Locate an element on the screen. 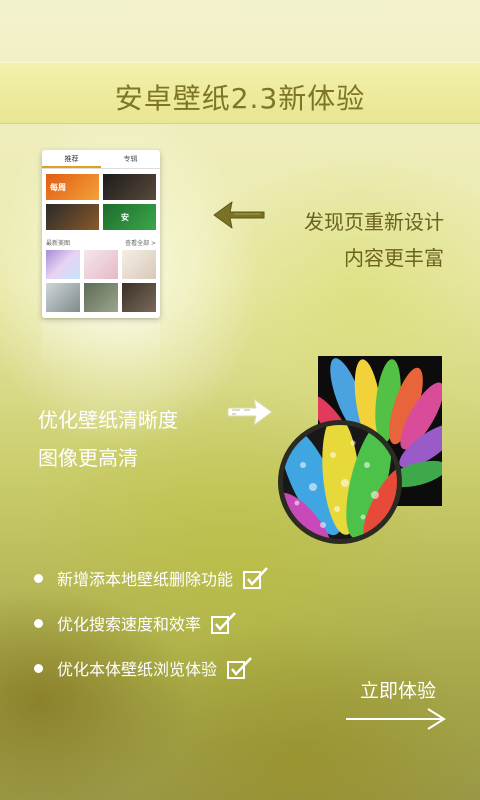 The height and width of the screenshot is (800, 480). feature-item-delete: 新增添本地壁纸删除功能 is located at coordinates (151, 578).